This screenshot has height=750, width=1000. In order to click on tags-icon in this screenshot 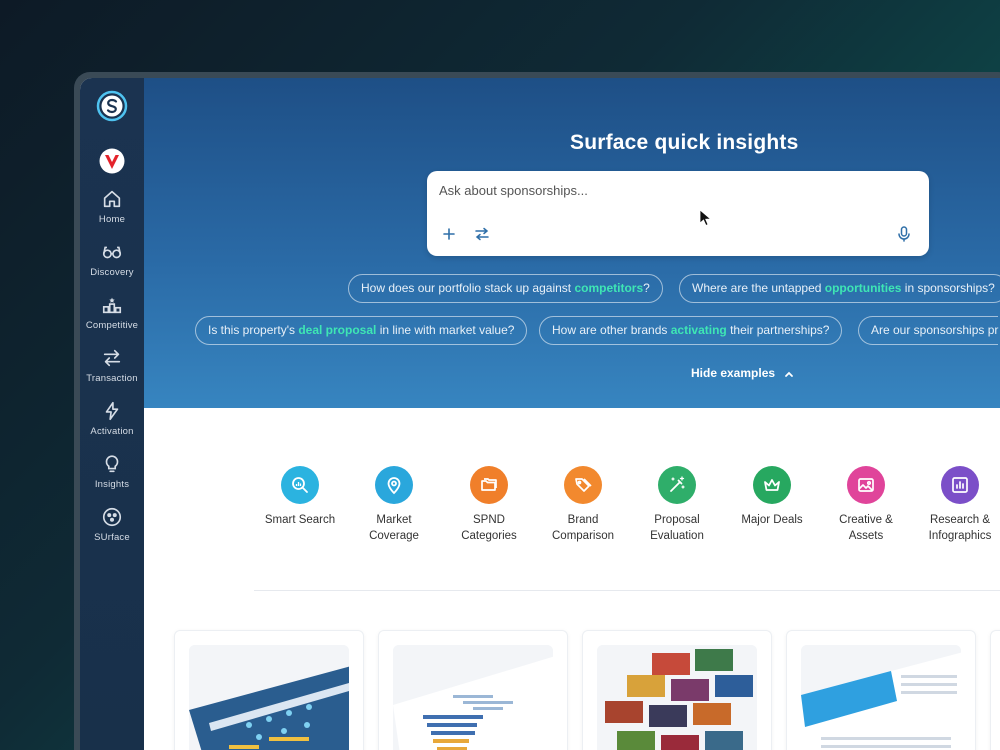, I will do `click(583, 485)`.